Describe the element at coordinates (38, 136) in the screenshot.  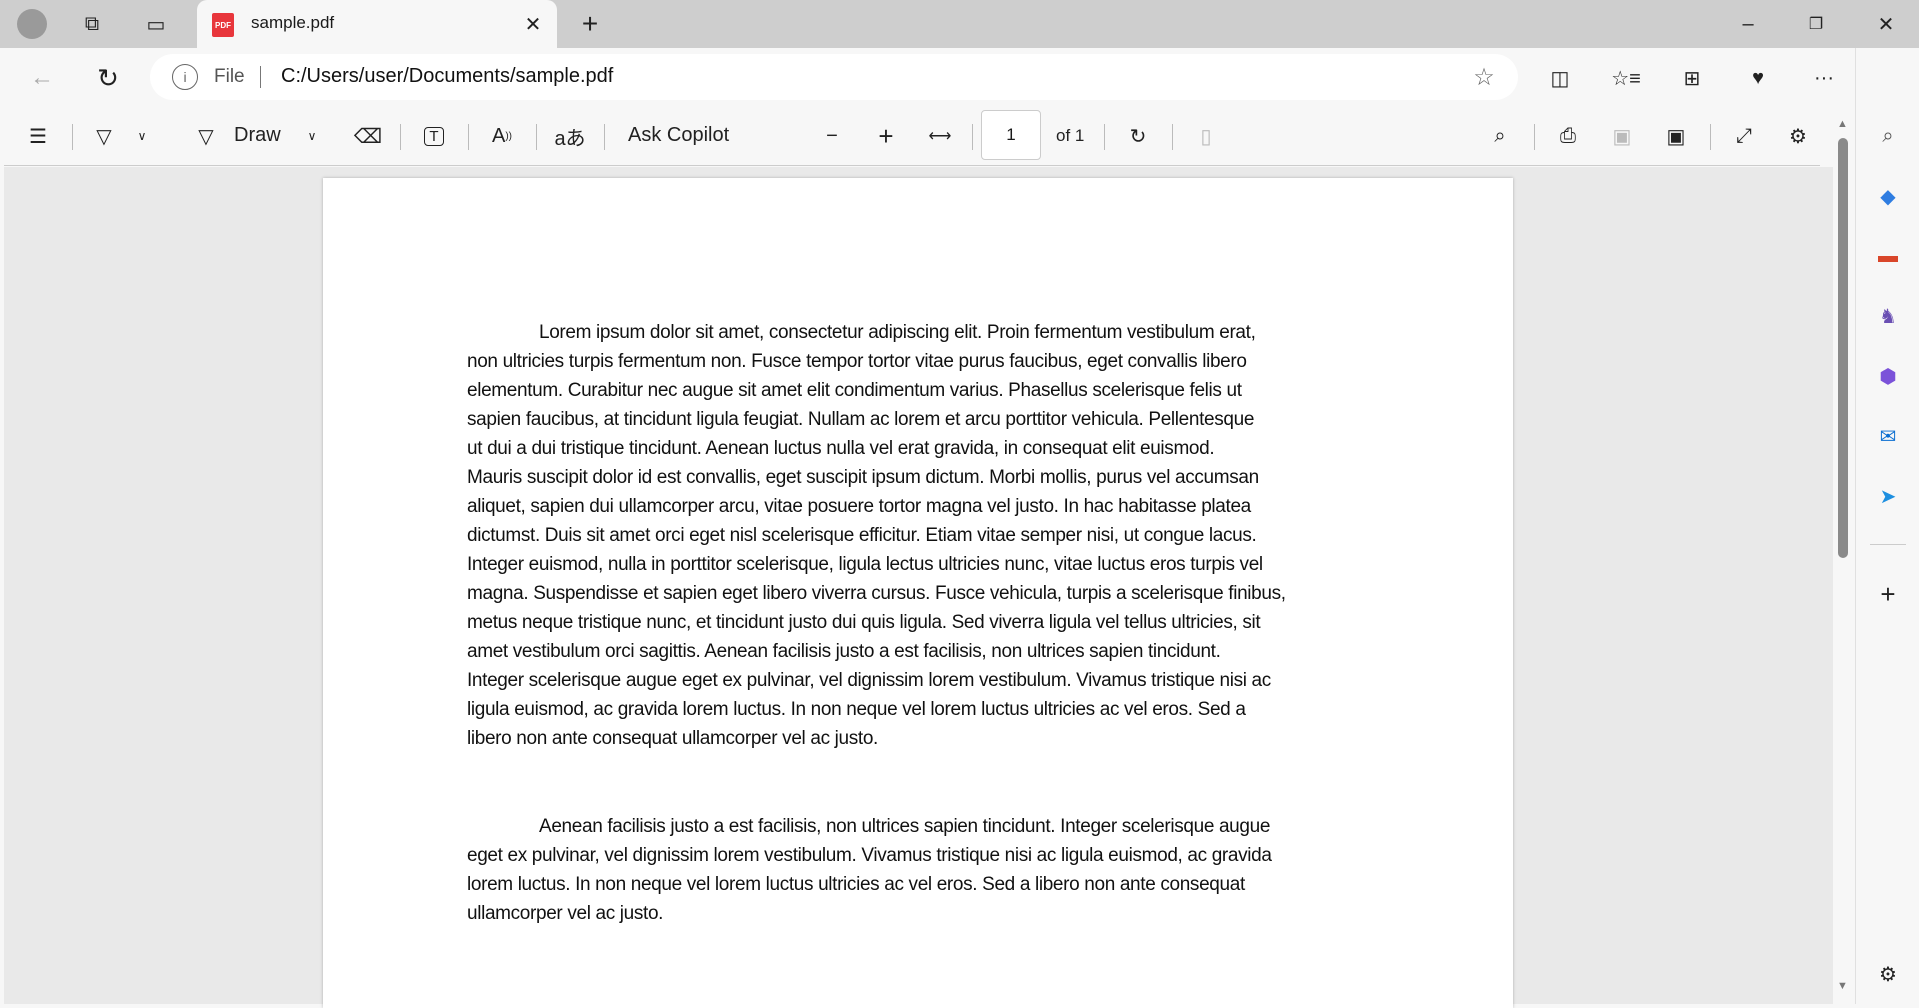
I see `table-of-contents-icon: ☰` at that location.